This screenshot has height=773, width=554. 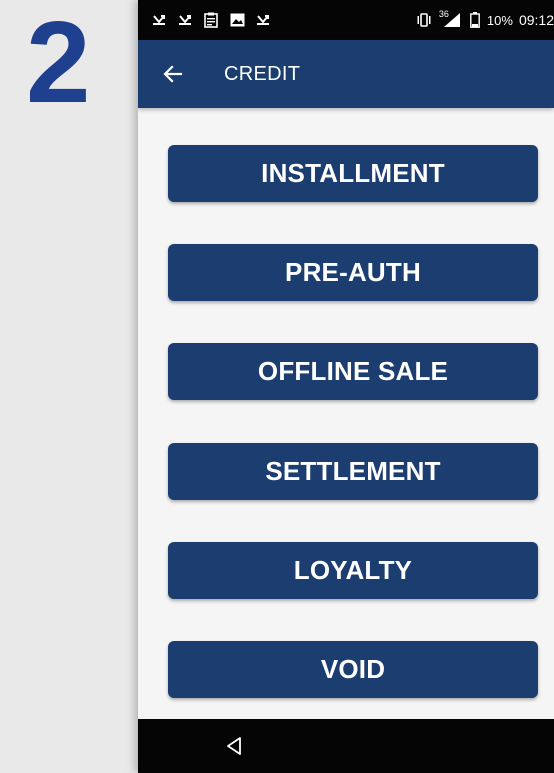 What do you see at coordinates (353, 570) in the screenshot?
I see `loyalty-button: LOYALTY` at bounding box center [353, 570].